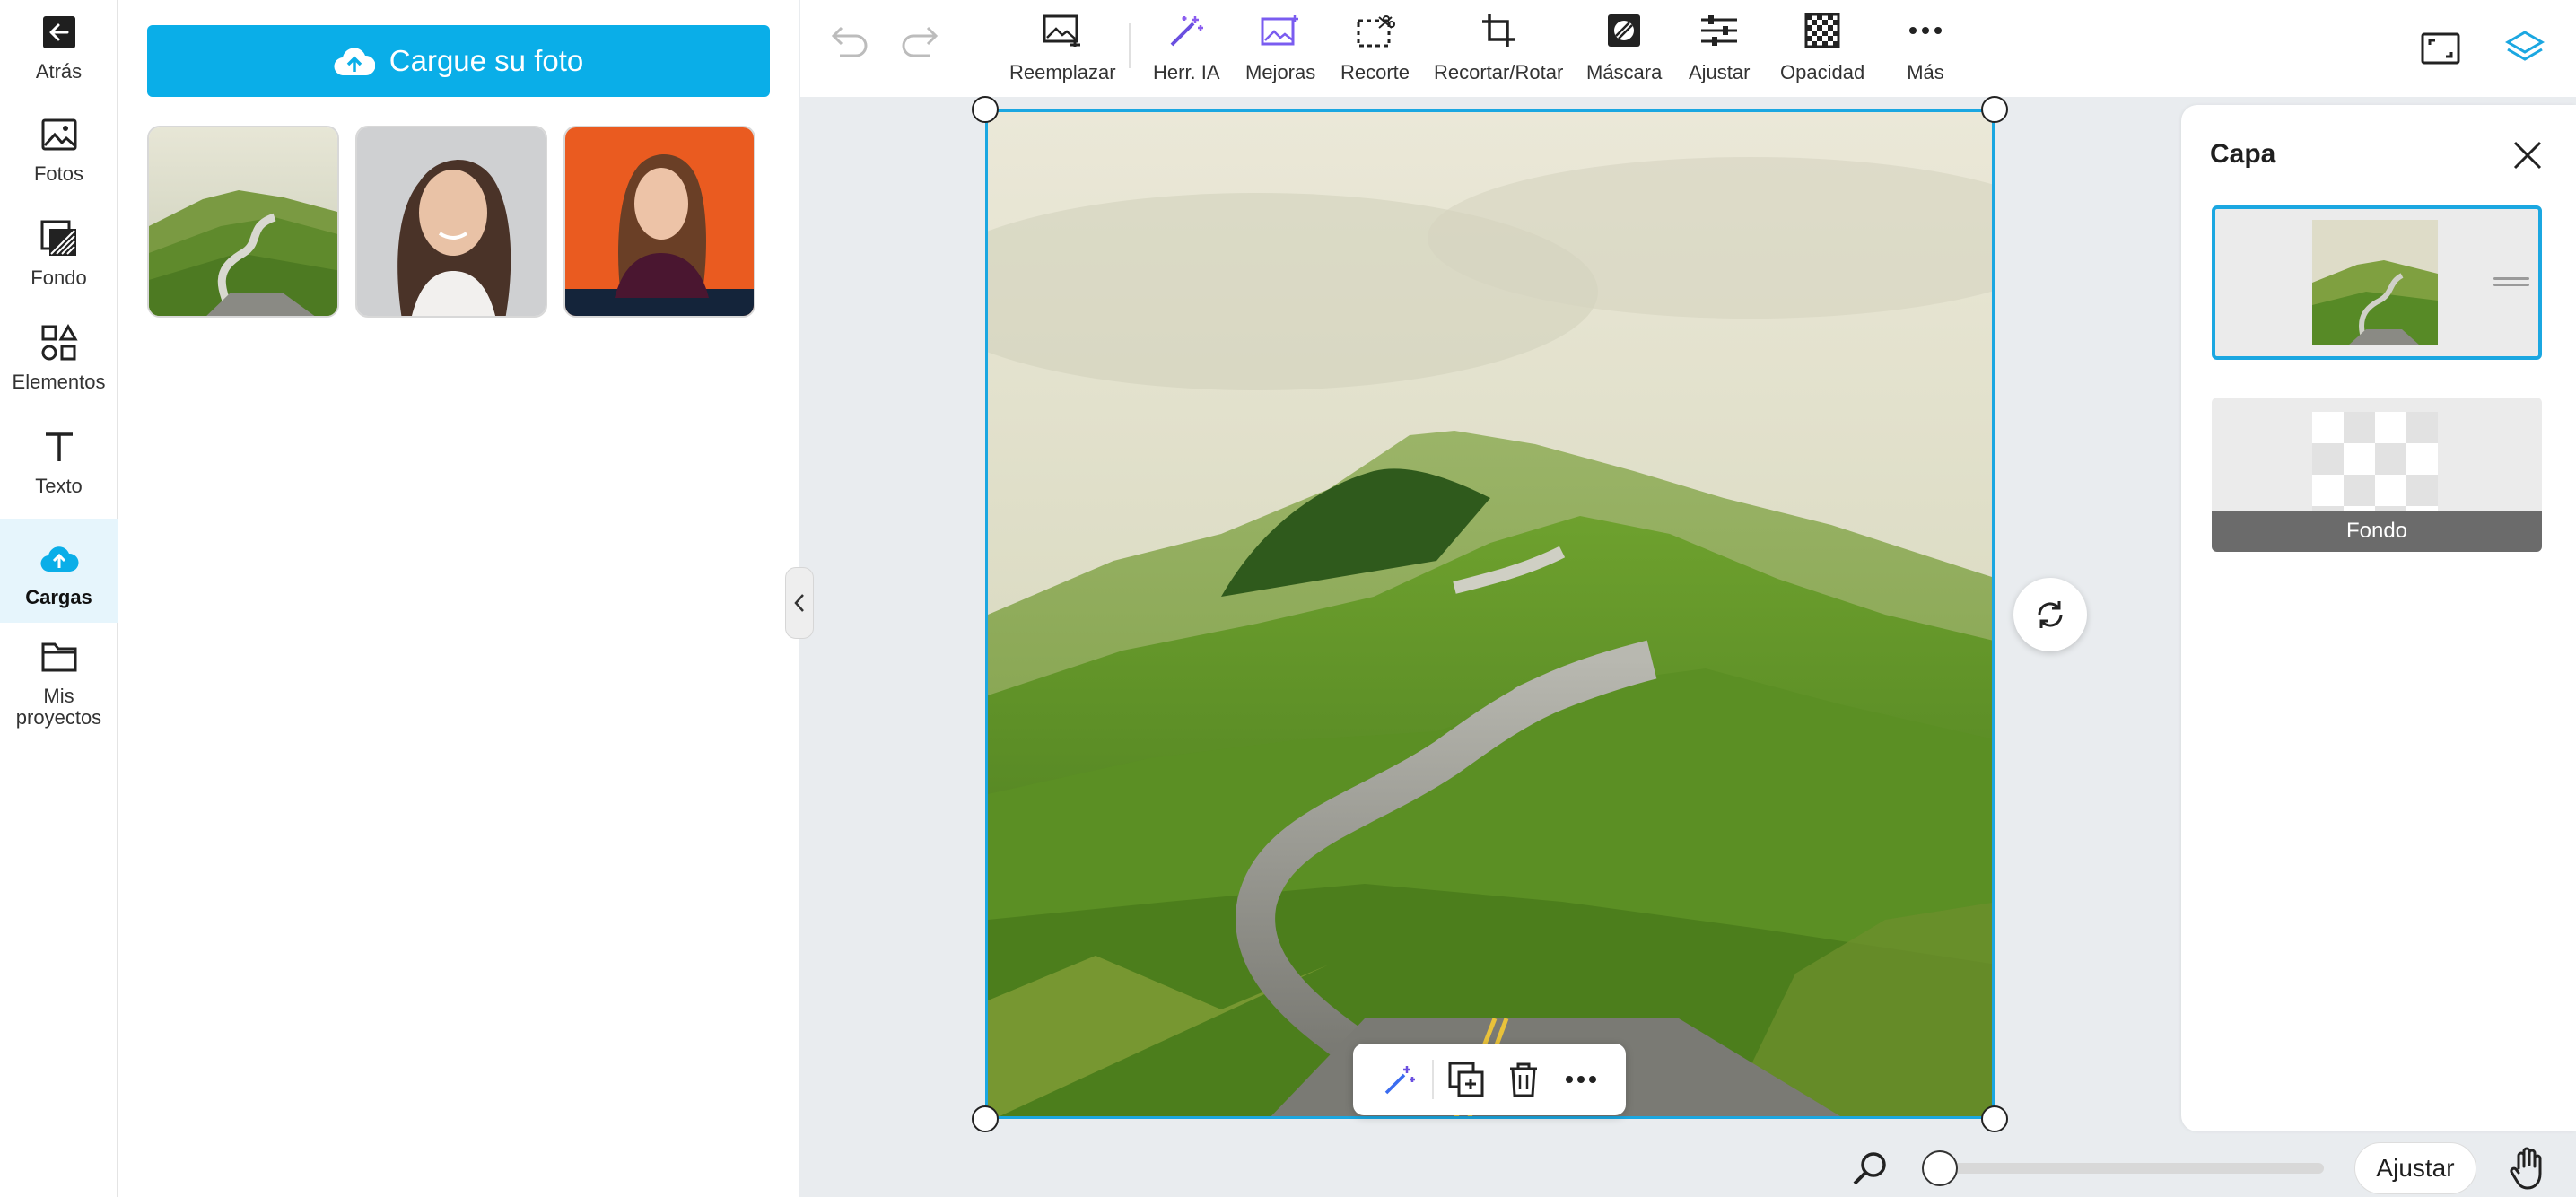 This screenshot has width=2576, height=1197. What do you see at coordinates (59, 32) in the screenshot?
I see `arrow-left-icon` at bounding box center [59, 32].